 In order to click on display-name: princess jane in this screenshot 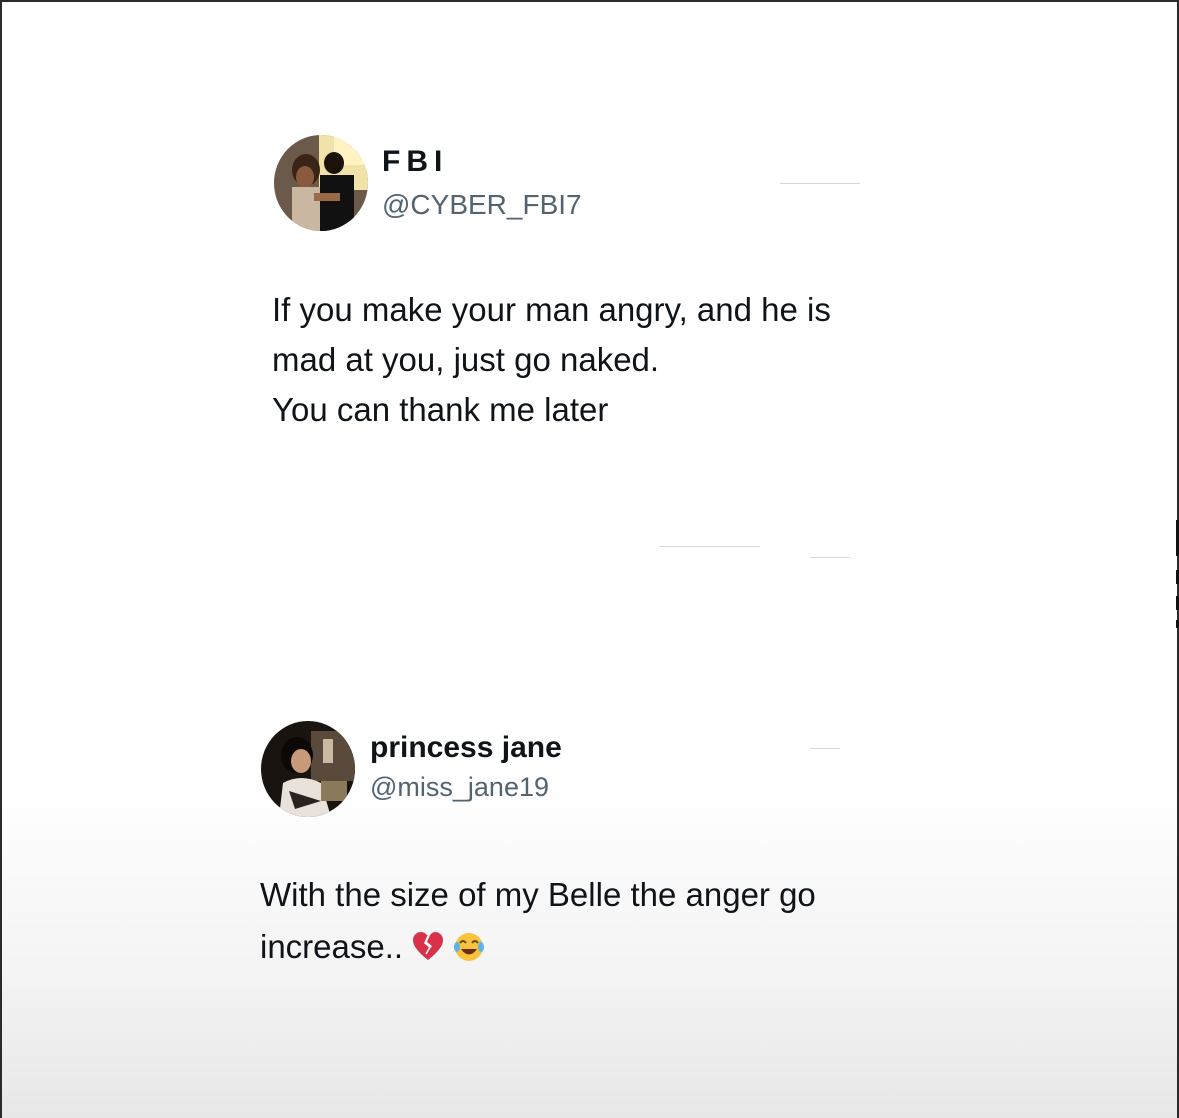, I will do `click(466, 748)`.